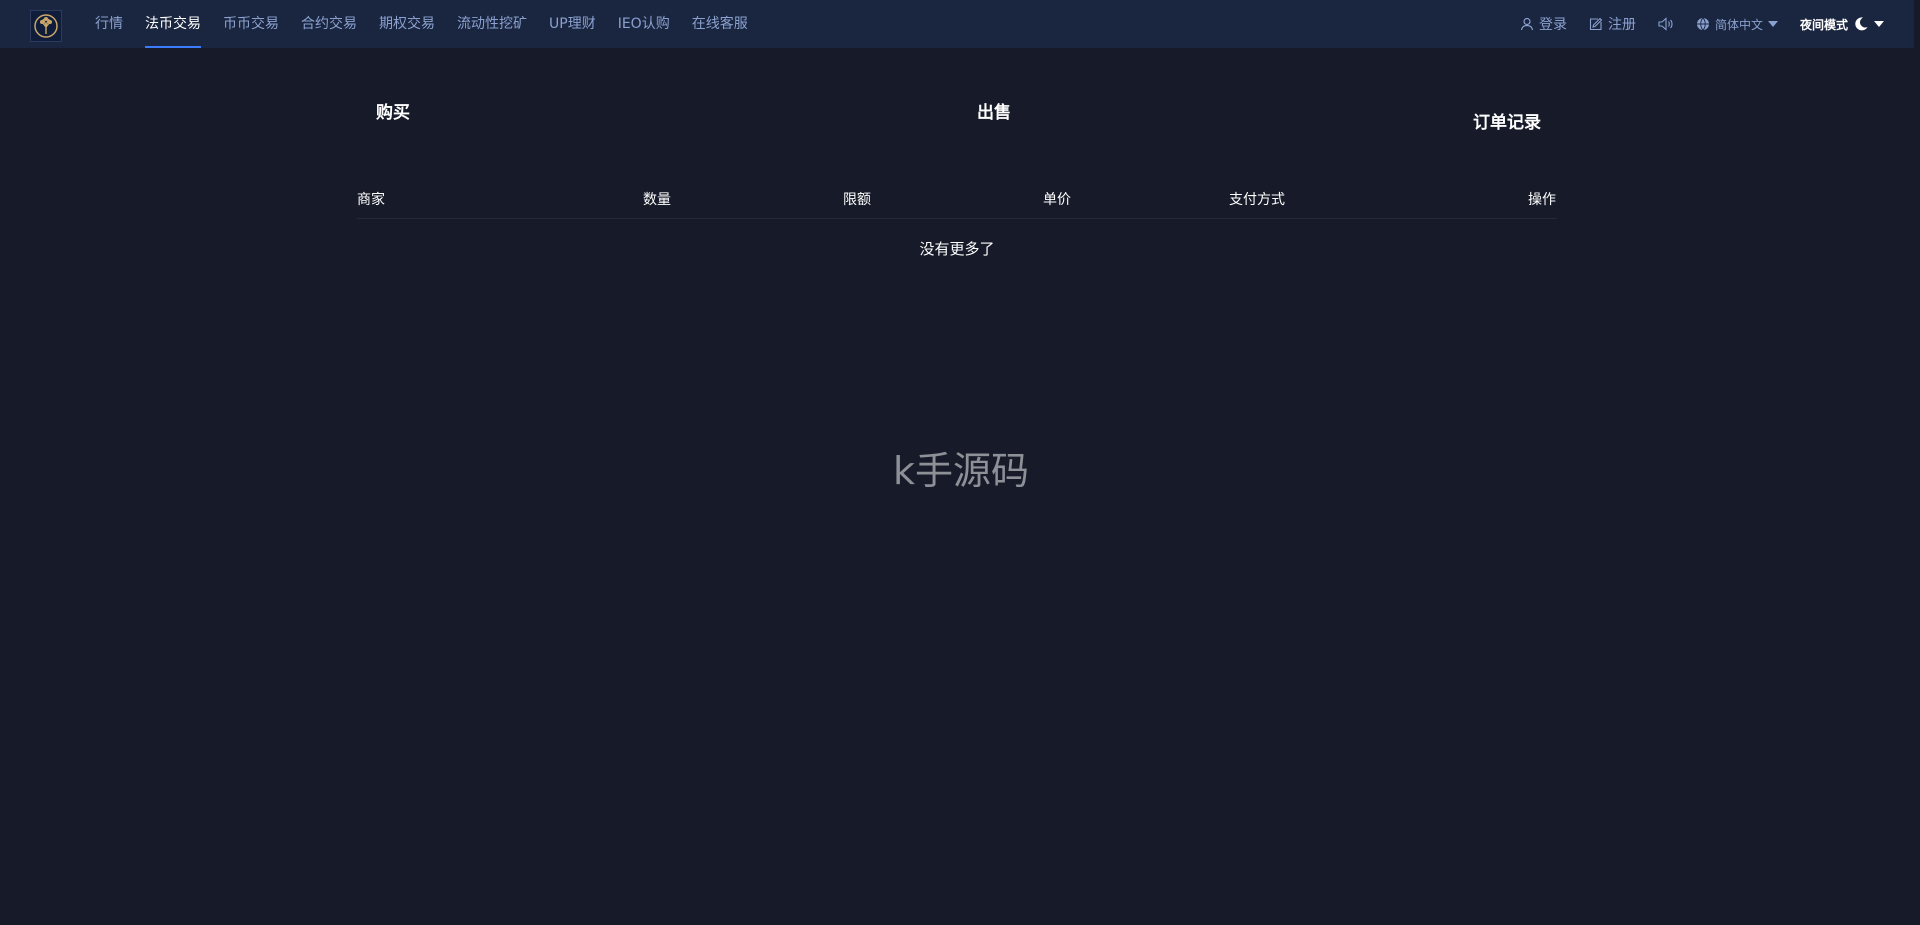 The height and width of the screenshot is (925, 1920). I want to click on column-limit: 限额, so click(857, 200).